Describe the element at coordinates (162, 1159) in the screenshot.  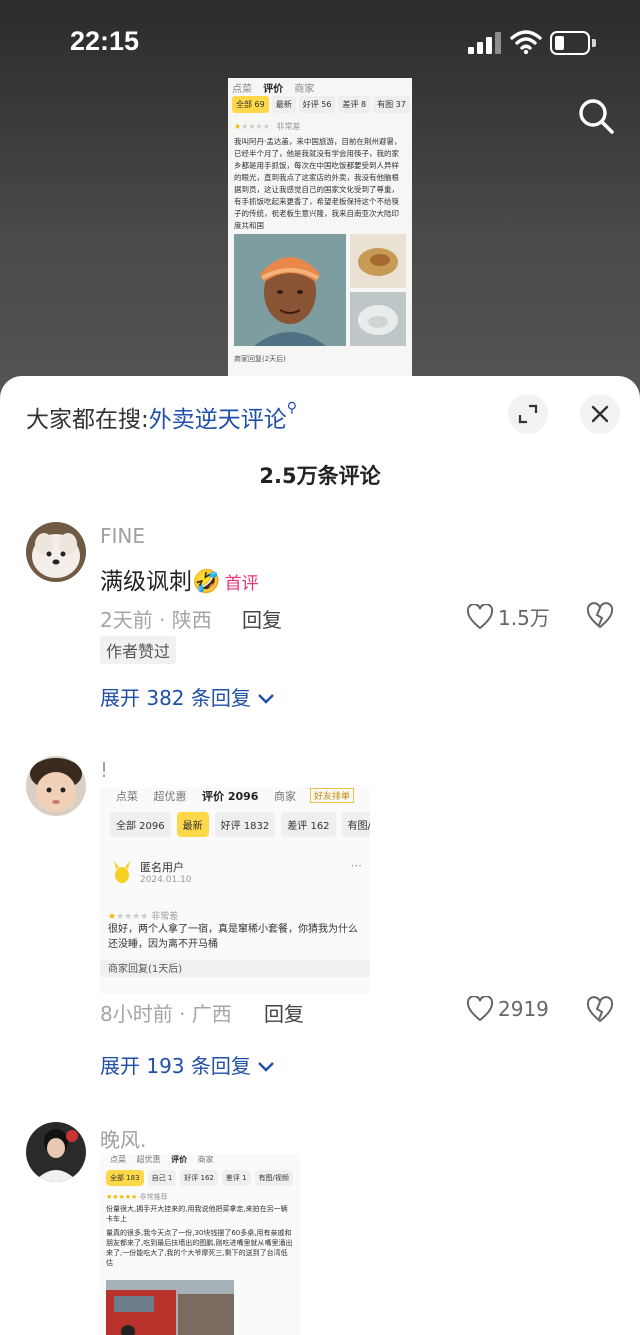
I see `embed-tabs: 点菜 超优惠 评价 商家` at that location.